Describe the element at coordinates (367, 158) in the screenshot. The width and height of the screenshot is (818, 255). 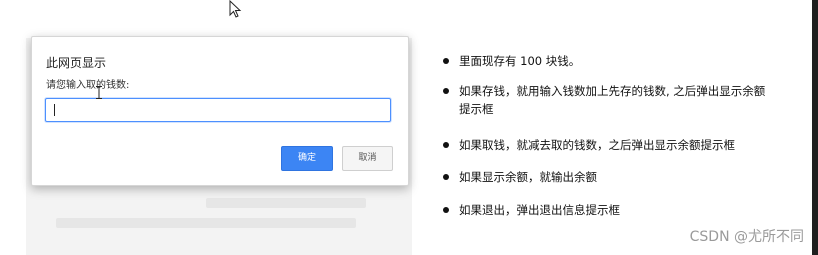
I see `cancel-button: 取消` at that location.